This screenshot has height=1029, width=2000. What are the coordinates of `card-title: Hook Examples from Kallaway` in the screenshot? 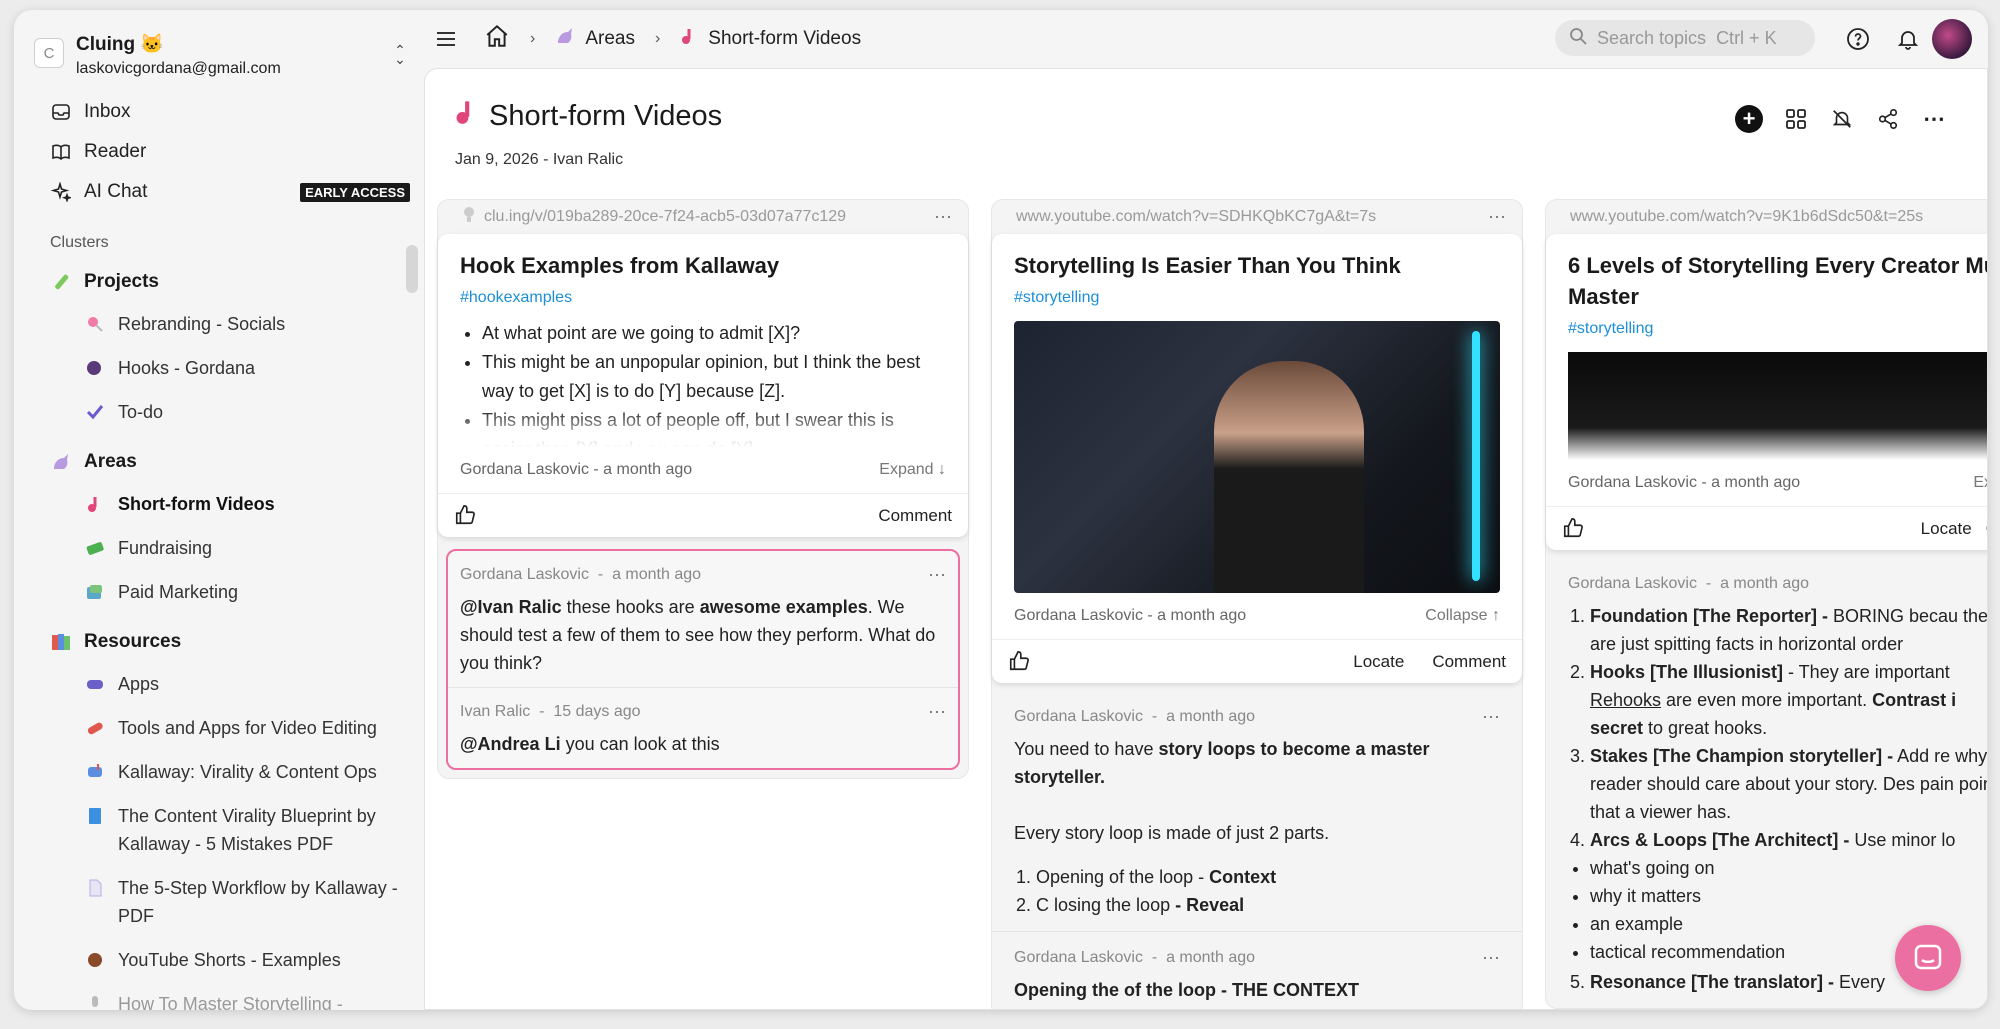 It's located at (703, 265).